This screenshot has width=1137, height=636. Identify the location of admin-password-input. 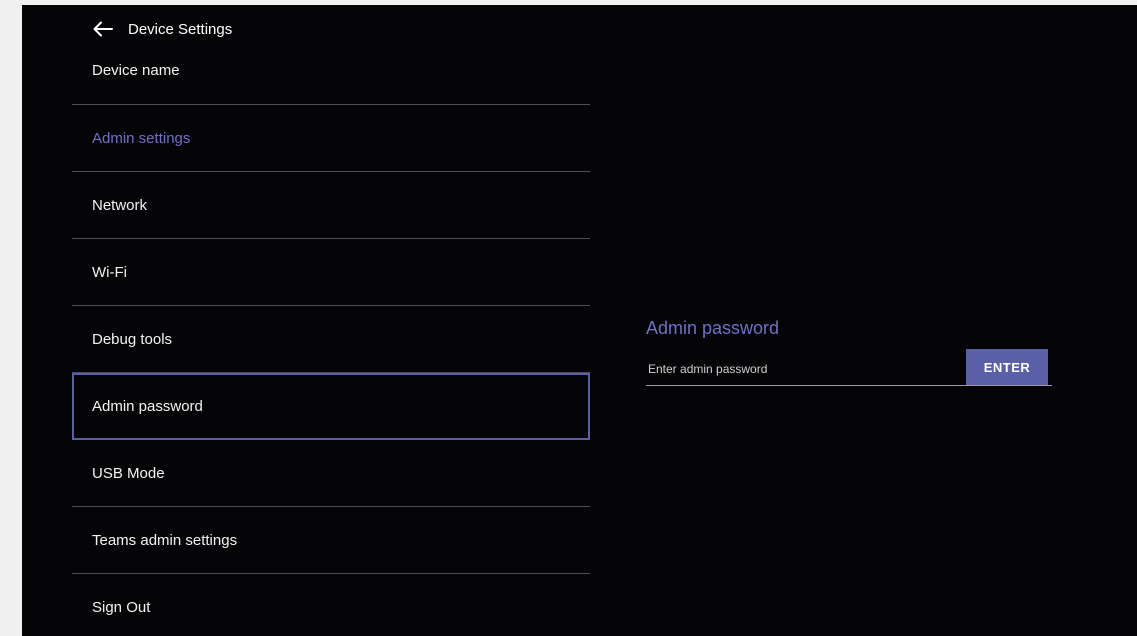
(806, 367).